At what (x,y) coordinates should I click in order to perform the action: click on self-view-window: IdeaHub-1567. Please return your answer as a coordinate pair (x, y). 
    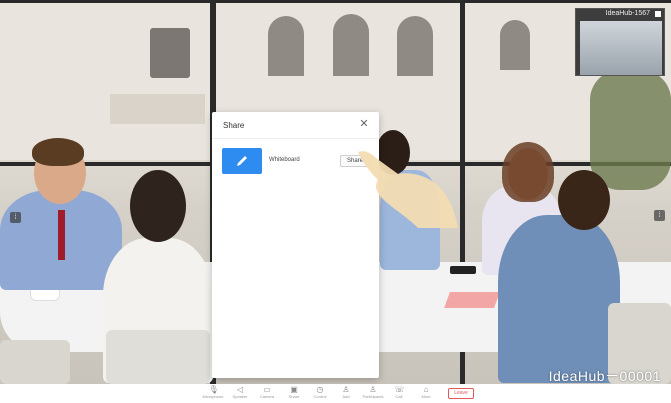
    Looking at the image, I should click on (620, 42).